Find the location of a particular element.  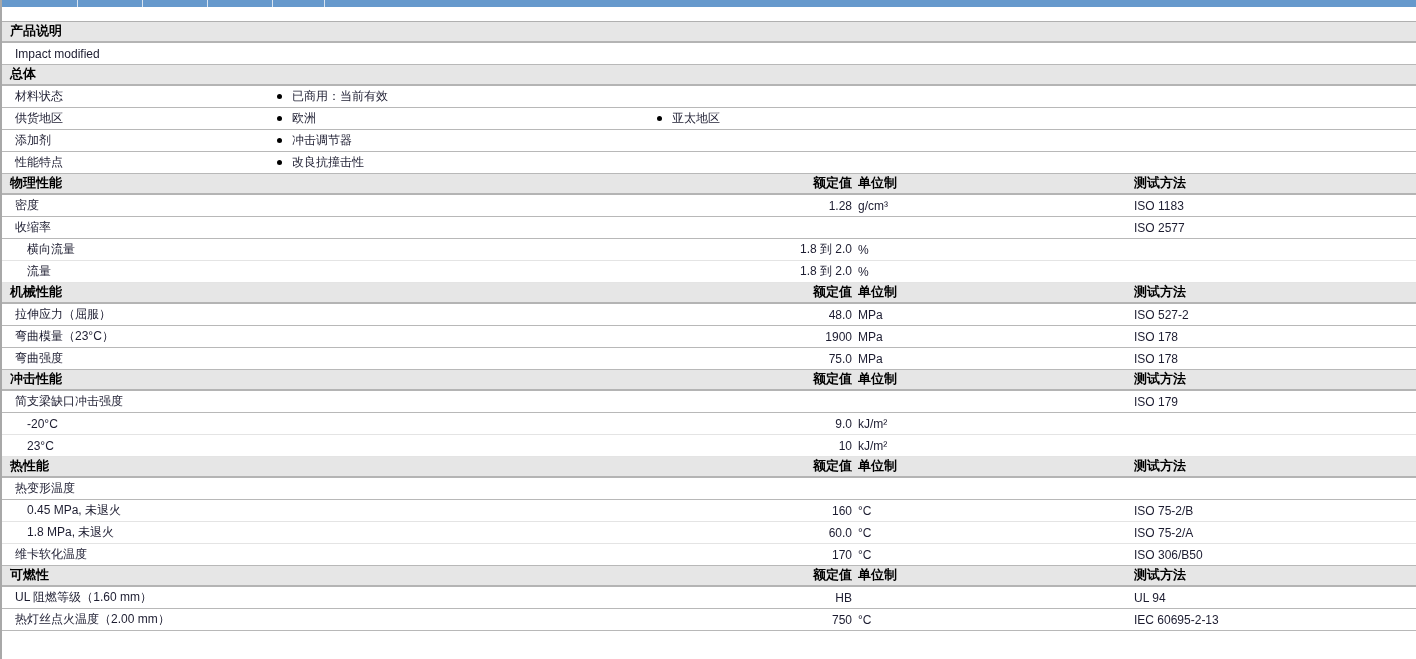

test-method: ISO 306/B50 is located at coordinates (1168, 554).